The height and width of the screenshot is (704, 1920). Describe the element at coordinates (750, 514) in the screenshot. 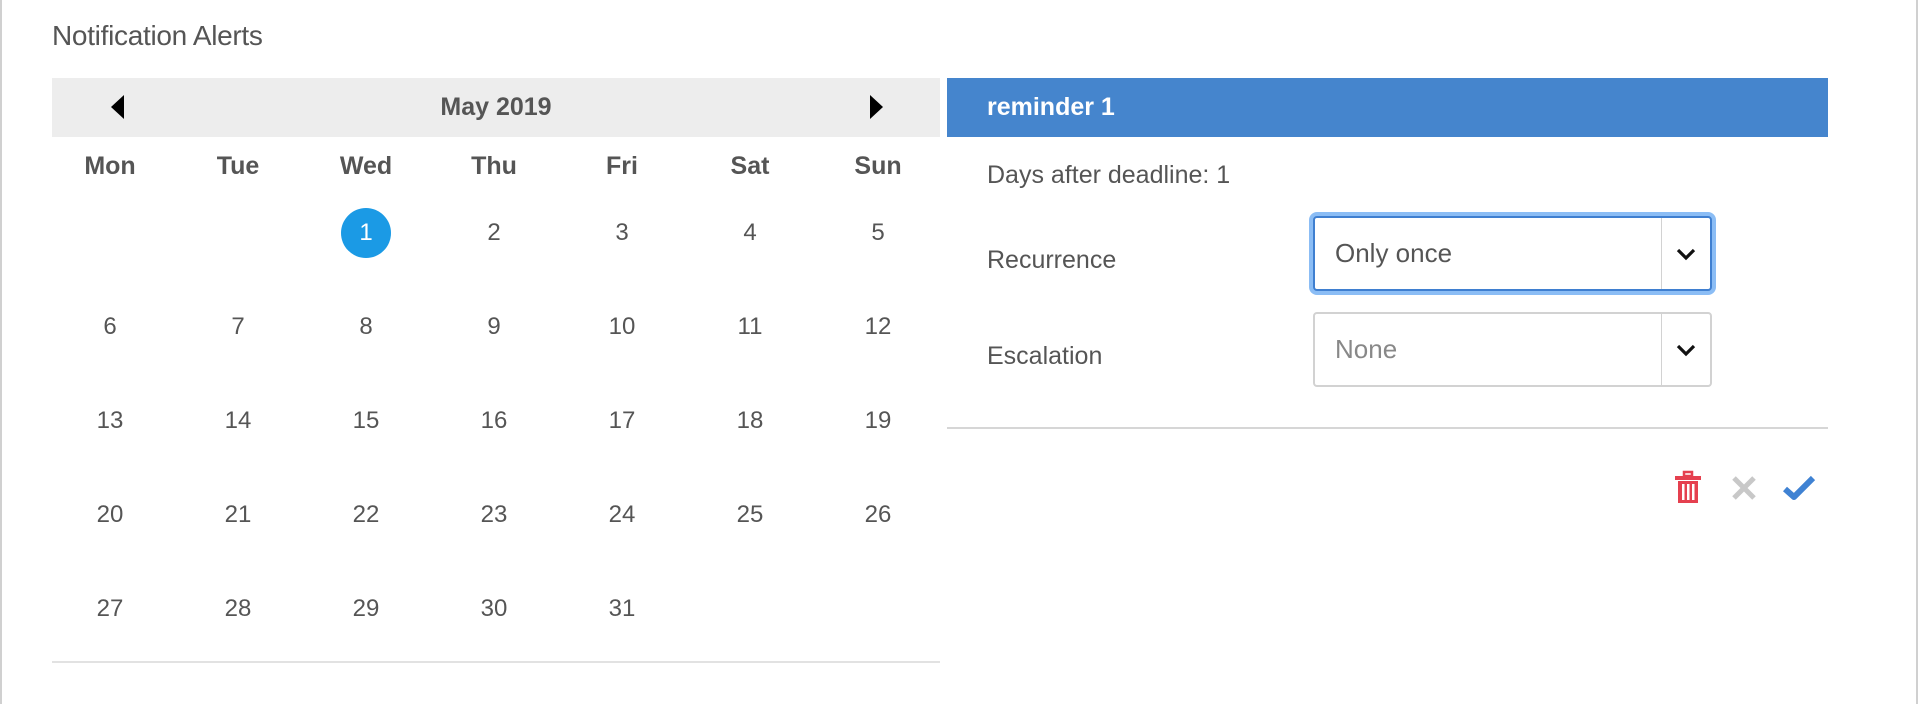

I see `calendar-day-label: 25` at that location.